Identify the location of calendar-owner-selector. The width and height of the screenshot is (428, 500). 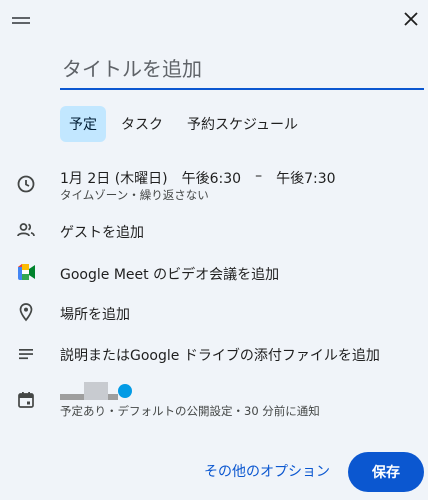
(96, 392).